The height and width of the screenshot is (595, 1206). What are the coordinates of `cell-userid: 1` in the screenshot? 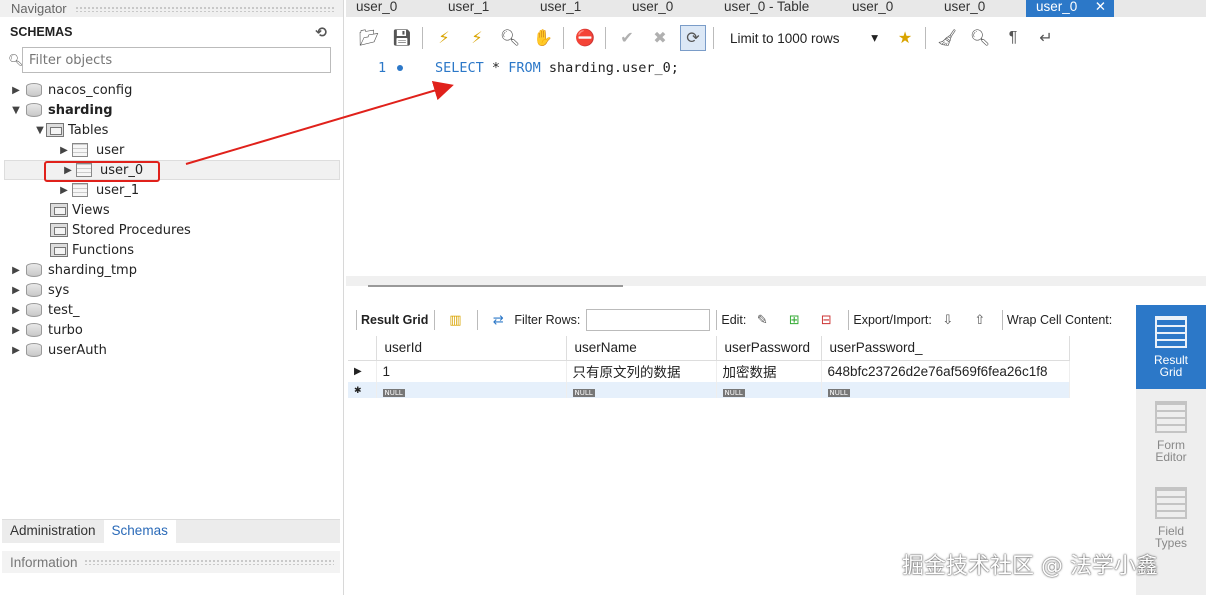 It's located at (471, 371).